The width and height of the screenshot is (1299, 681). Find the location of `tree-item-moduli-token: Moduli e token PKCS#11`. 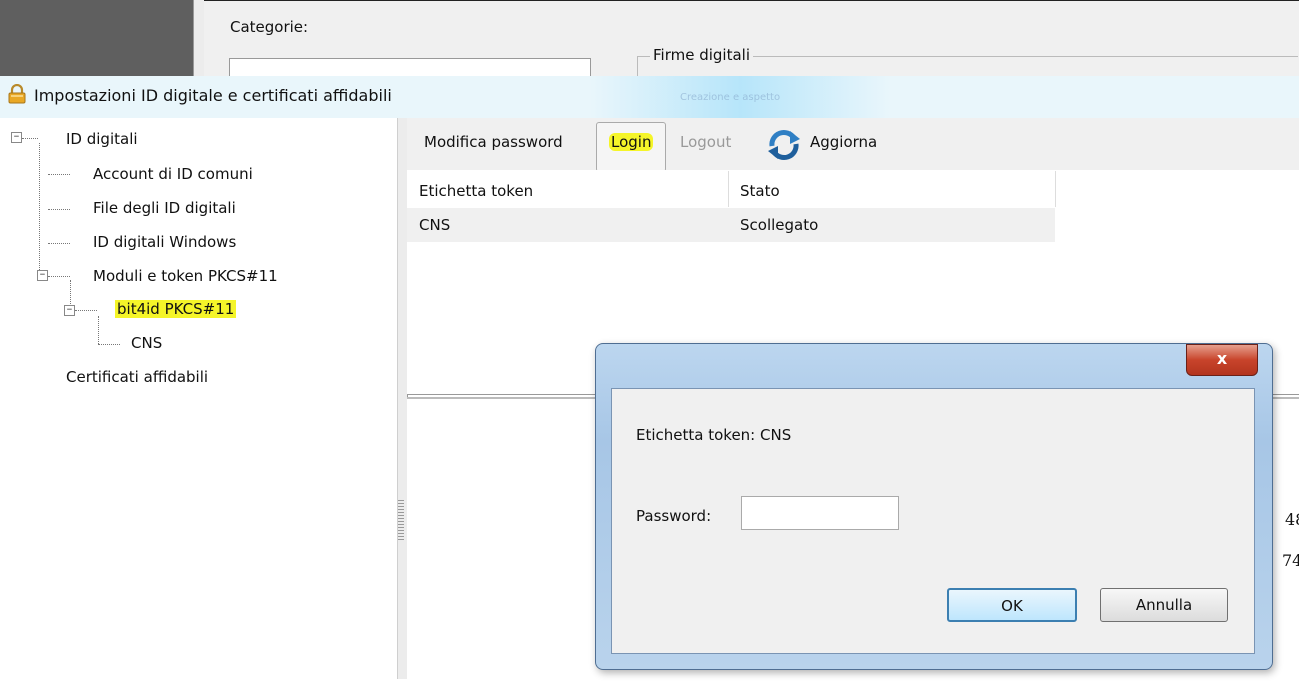

tree-item-moduli-token: Moduli e token PKCS#11 is located at coordinates (185, 276).